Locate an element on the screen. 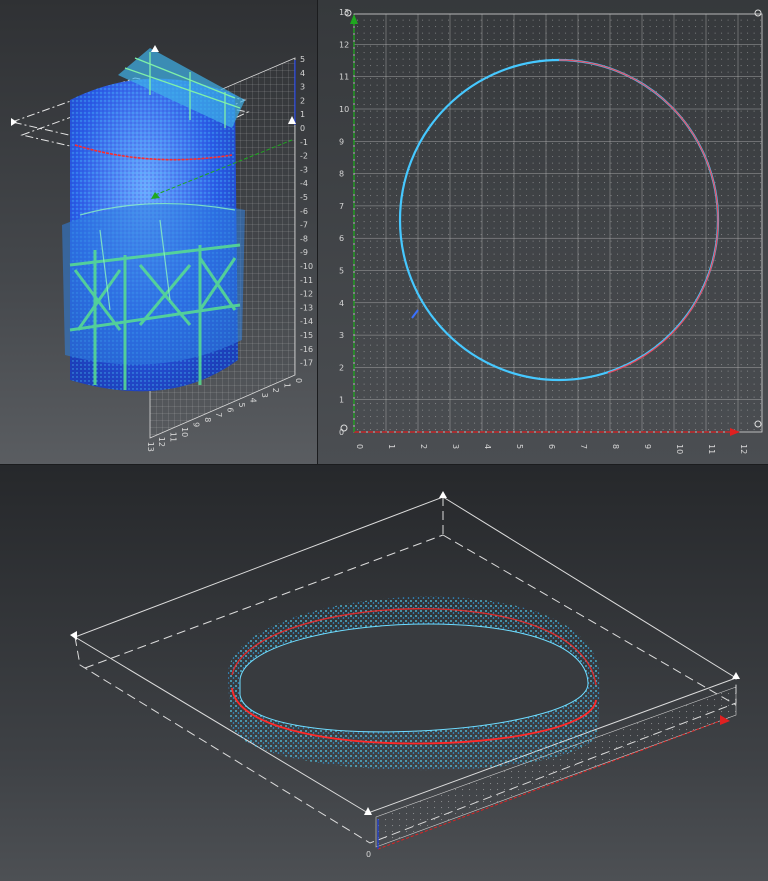 The width and height of the screenshot is (768, 881). x-tick-label: 1 is located at coordinates (391, 446).